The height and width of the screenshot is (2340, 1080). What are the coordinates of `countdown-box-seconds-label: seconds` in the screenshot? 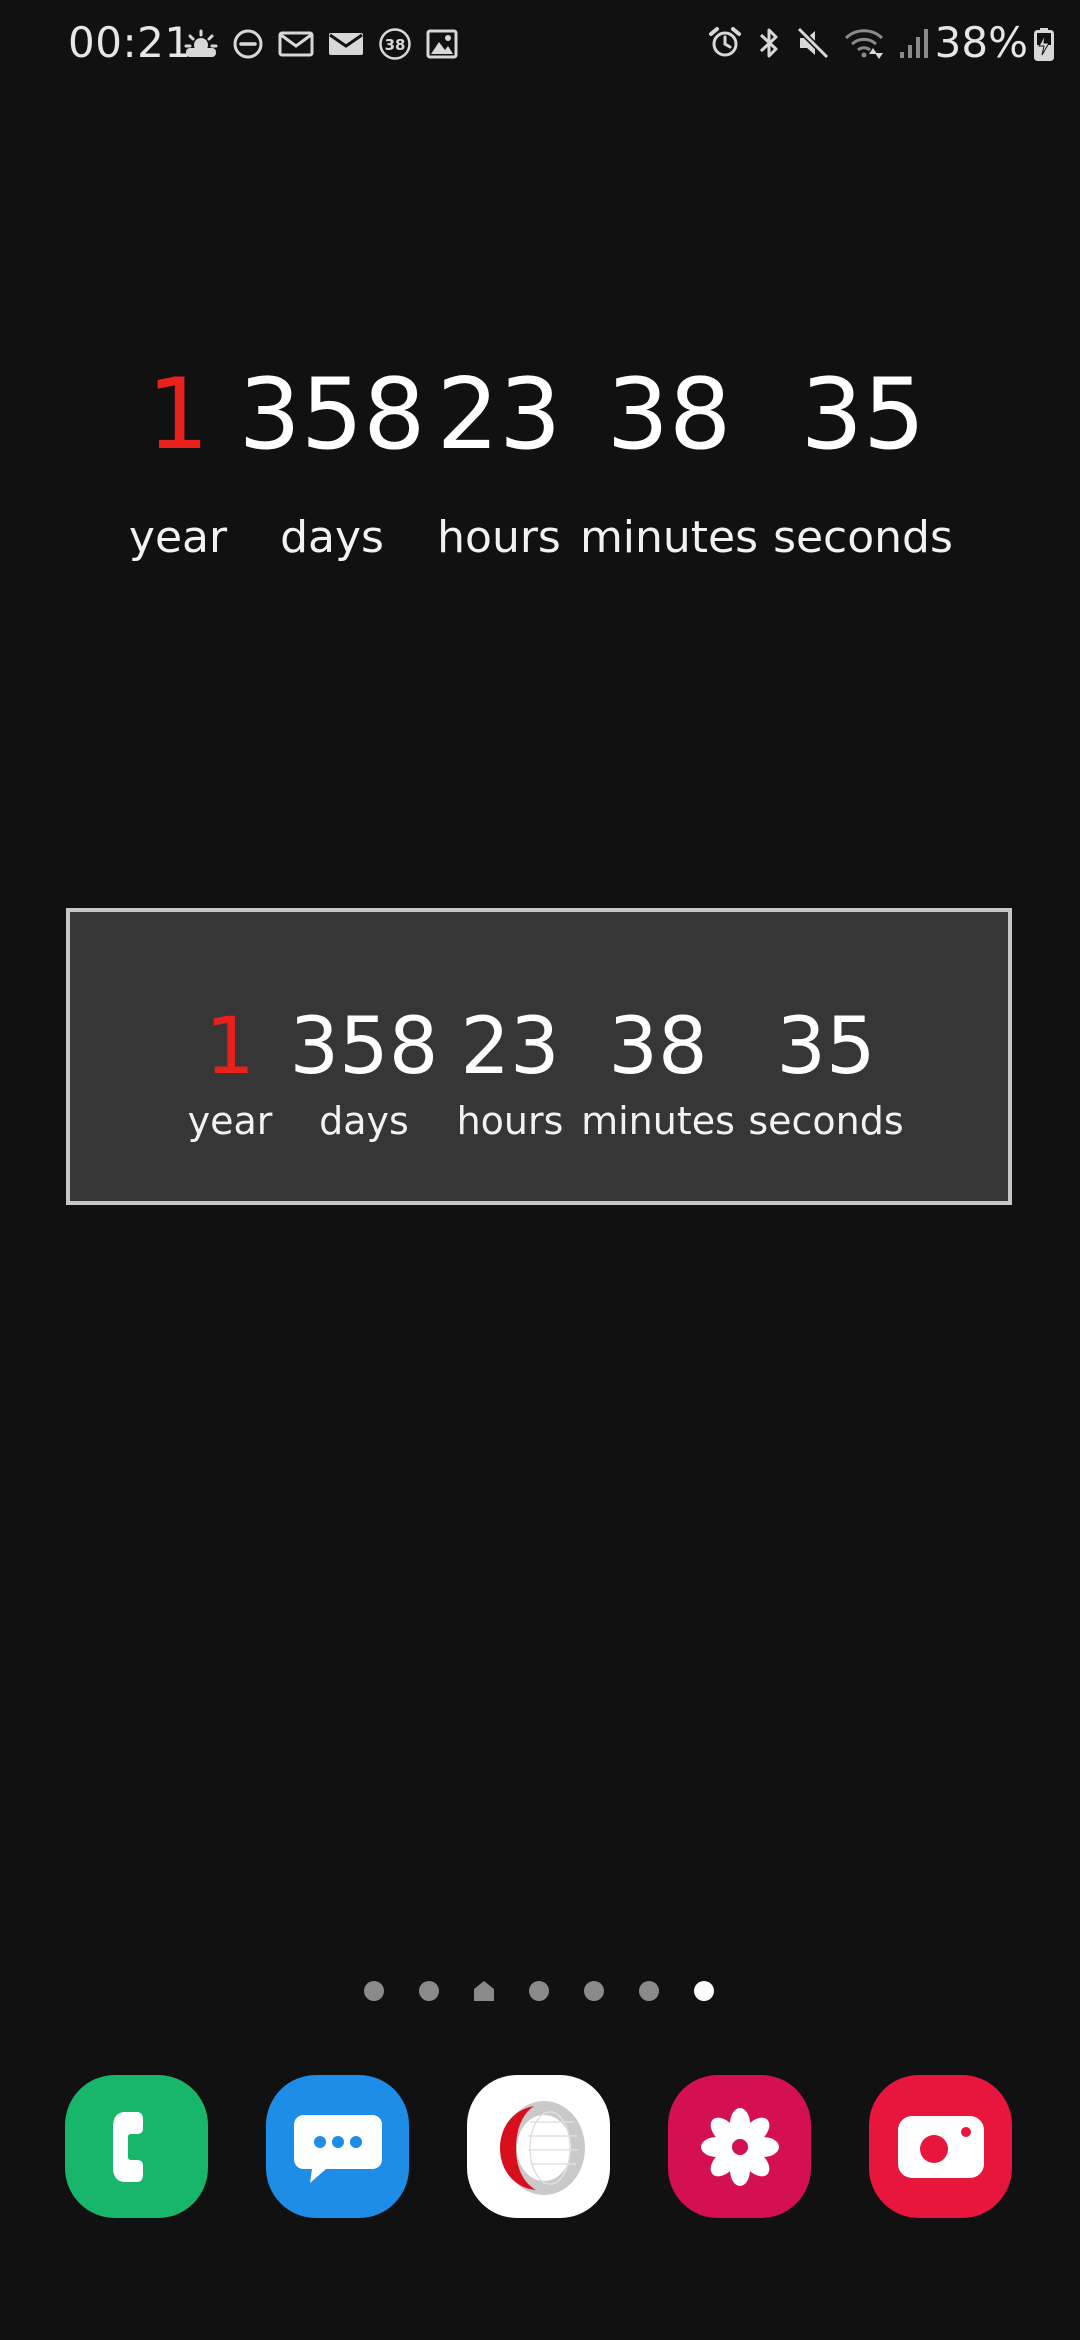 It's located at (826, 1121).